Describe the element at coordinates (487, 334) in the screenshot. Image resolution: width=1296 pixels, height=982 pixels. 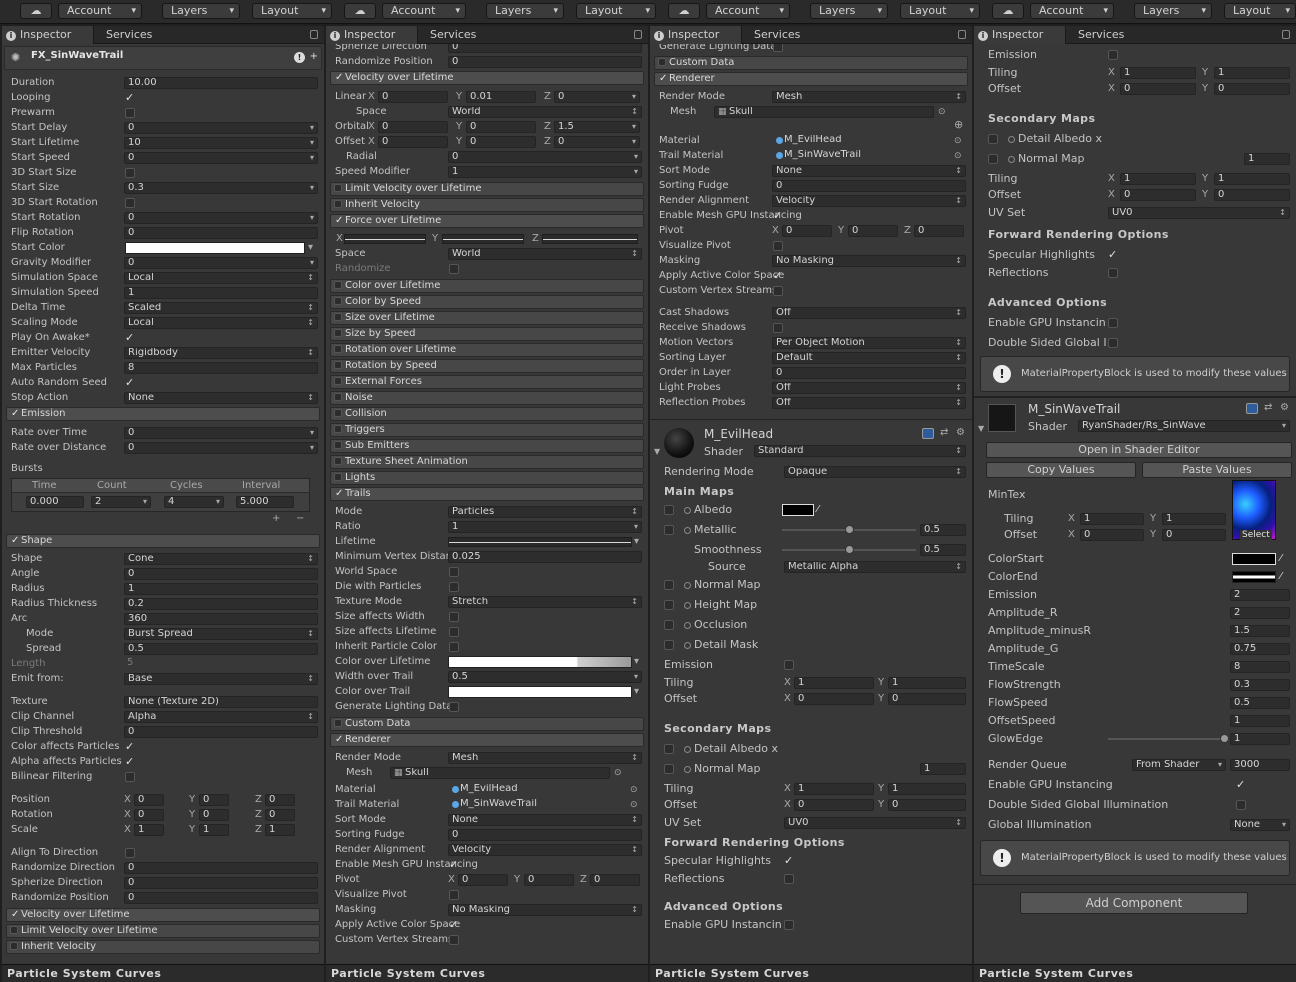
I see `module-header: Size by Speed` at that location.